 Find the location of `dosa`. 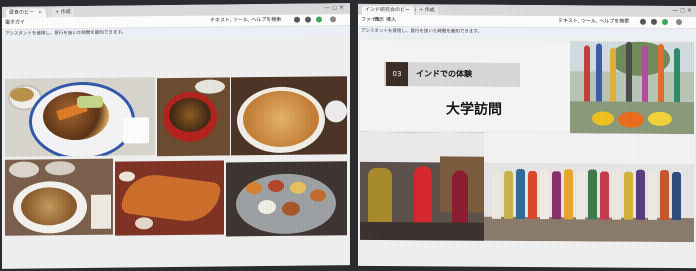

dosa is located at coordinates (171, 198).